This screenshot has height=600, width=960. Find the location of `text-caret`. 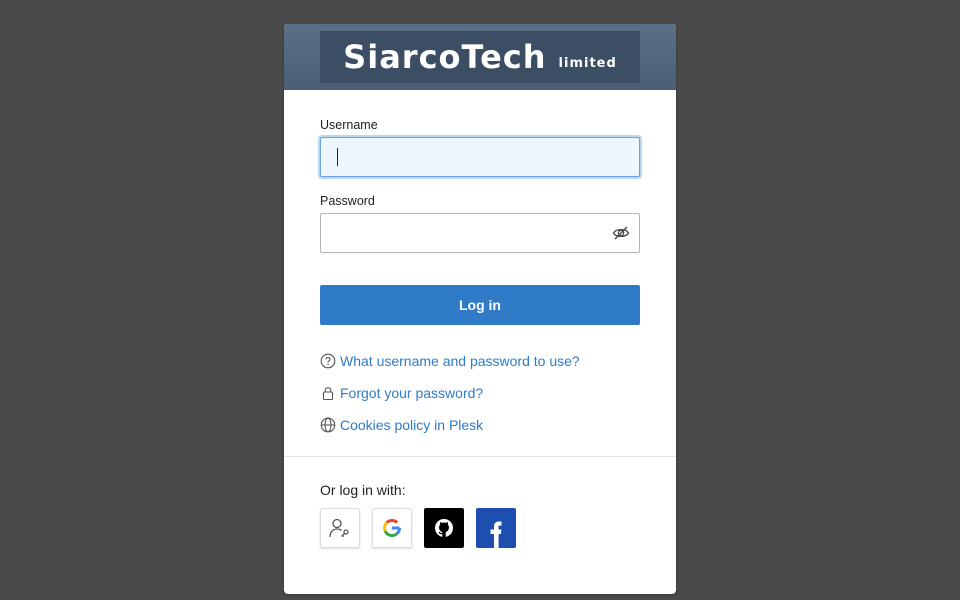

text-caret is located at coordinates (337, 157).